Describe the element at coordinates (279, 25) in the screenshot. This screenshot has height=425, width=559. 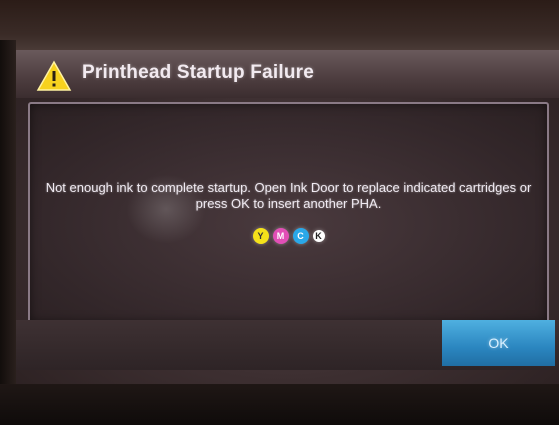
I see `printer-bezel-top` at that location.